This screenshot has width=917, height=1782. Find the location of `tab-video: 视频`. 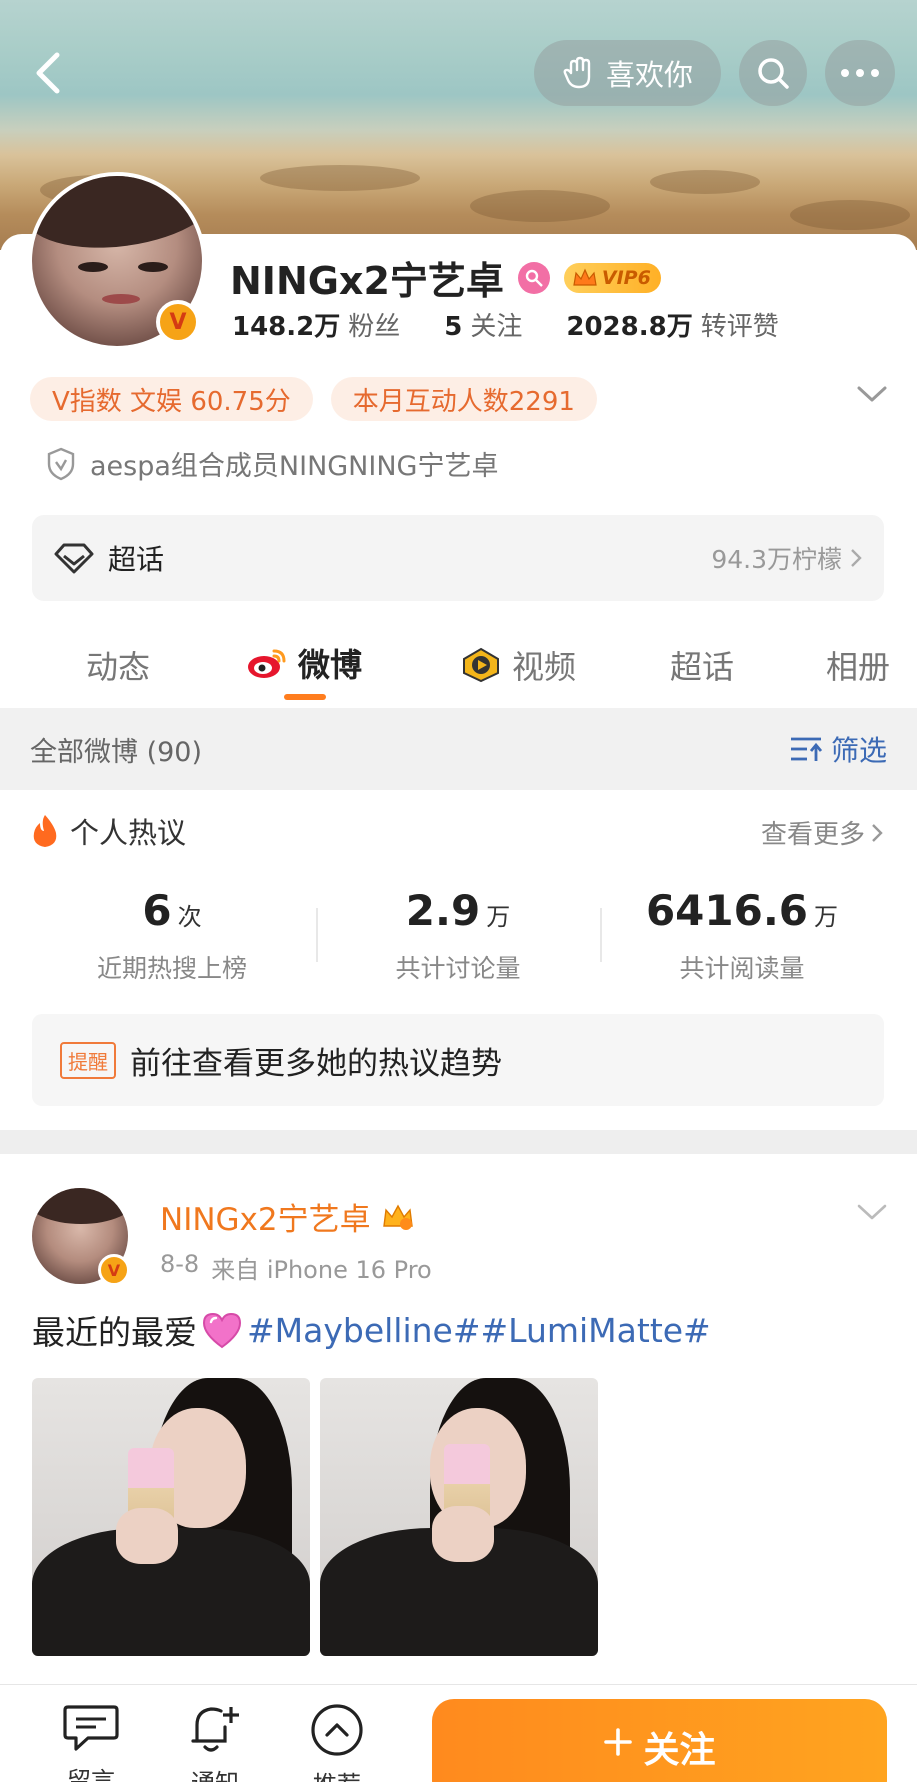

tab-video: 视频 is located at coordinates (518, 665).